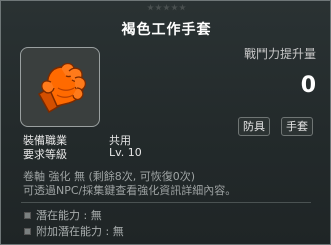  I want to click on star-rating, so click(167, 9).